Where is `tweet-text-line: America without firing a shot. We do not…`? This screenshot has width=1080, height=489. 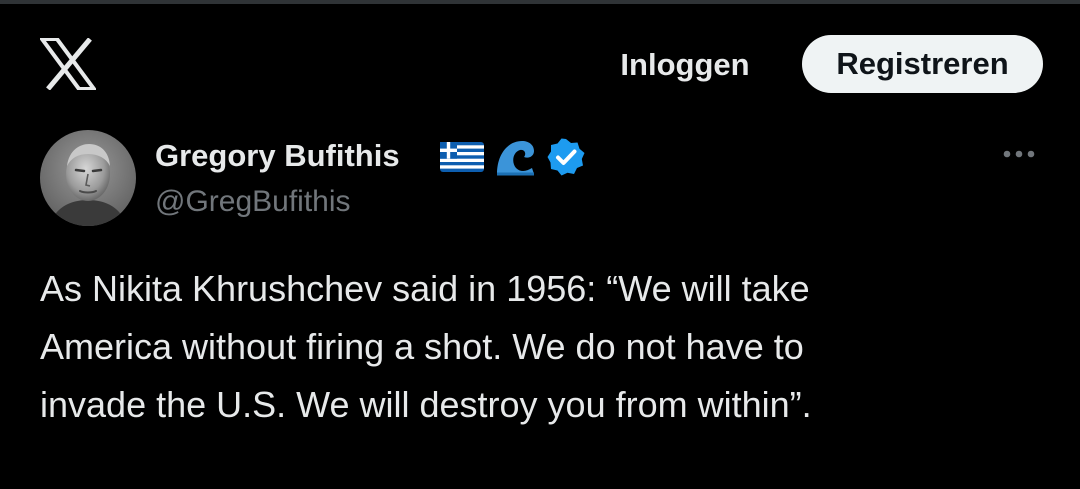 tweet-text-line: America without firing a shot. We do not… is located at coordinates (422, 346).